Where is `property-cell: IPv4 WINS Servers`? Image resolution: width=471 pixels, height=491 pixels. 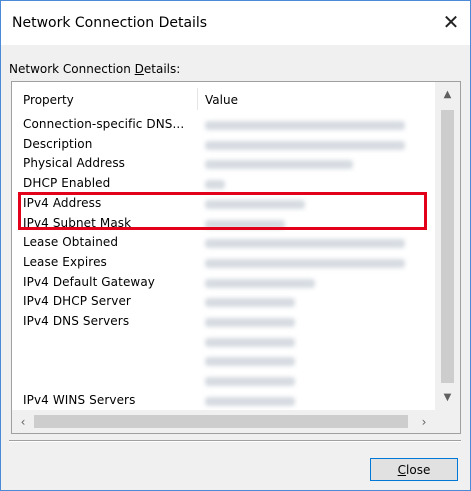
property-cell: IPv4 WINS Servers is located at coordinates (79, 399).